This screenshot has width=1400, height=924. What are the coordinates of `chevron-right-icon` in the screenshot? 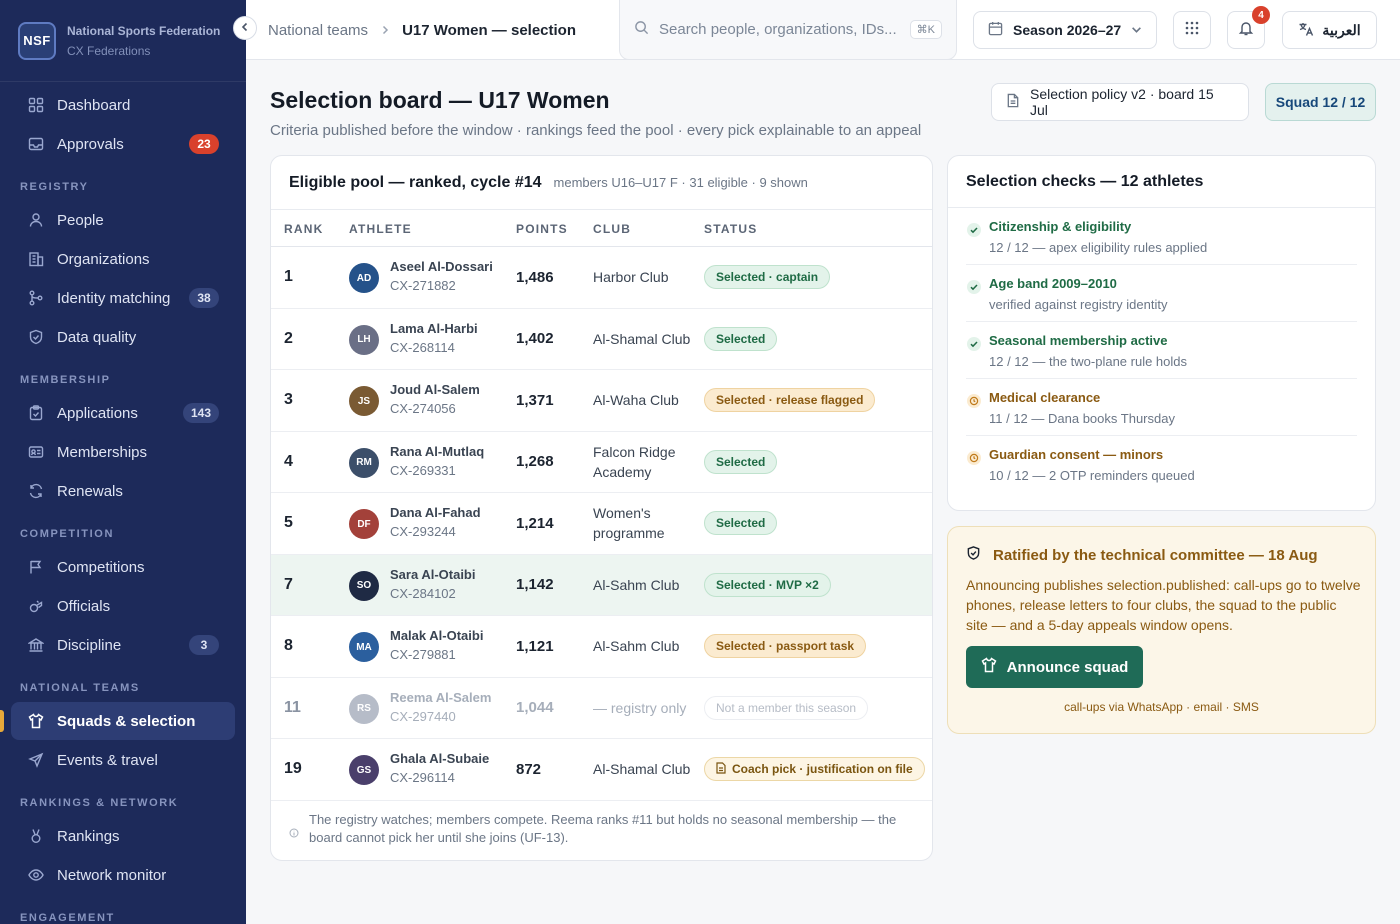 It's located at (385, 30).